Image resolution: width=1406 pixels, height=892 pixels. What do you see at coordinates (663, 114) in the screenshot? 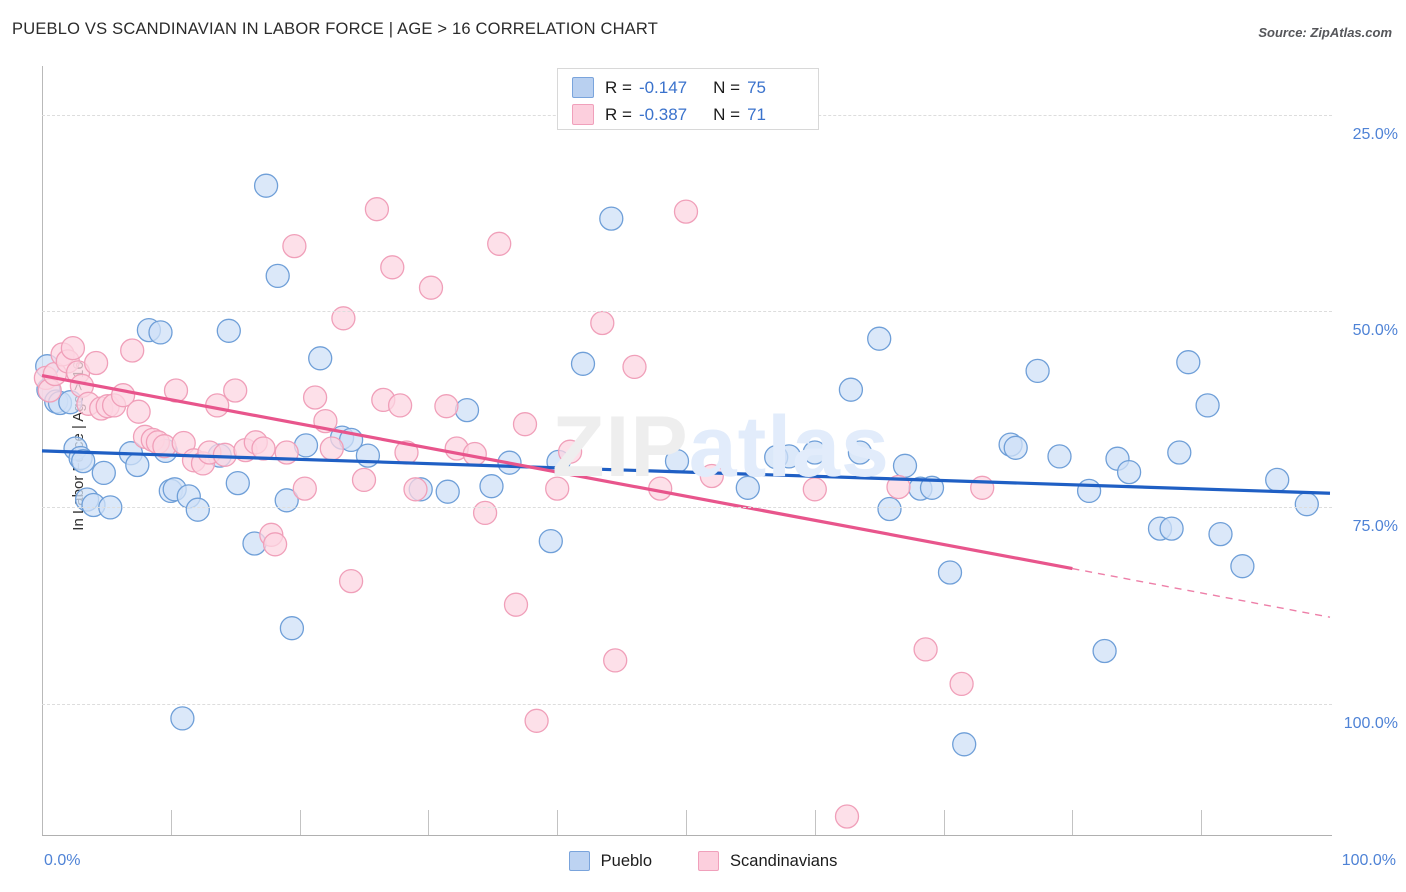
I see `legend-r-value-scandinavians: -0.387` at bounding box center [663, 114].